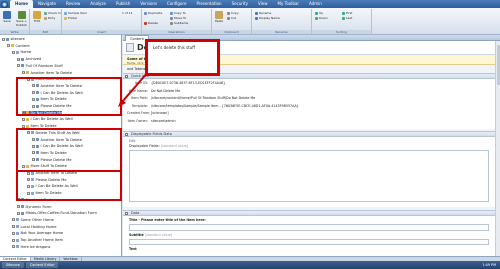 Image resolution: width=500 pixels, height=269 pixels. I want to click on tree-item: − Content, so click(18, 46).